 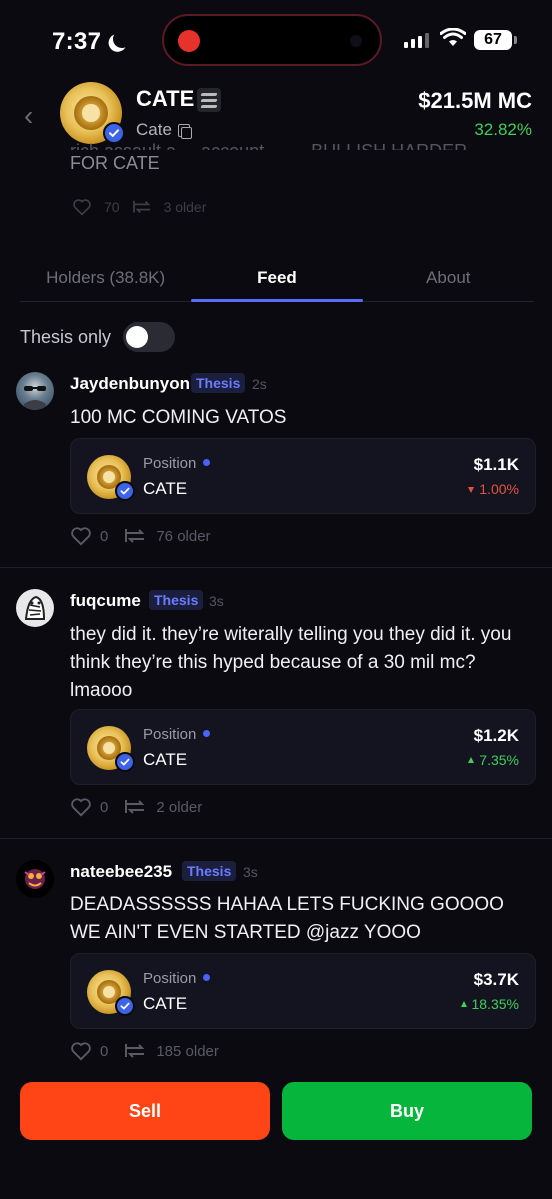 What do you see at coordinates (183, 536) in the screenshot?
I see `older-count: 76 older` at bounding box center [183, 536].